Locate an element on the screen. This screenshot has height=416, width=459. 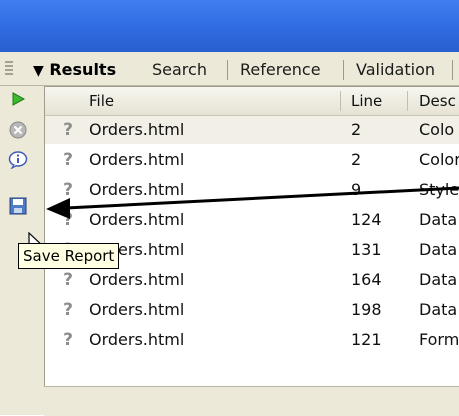
tab-search: Search is located at coordinates (179, 70).